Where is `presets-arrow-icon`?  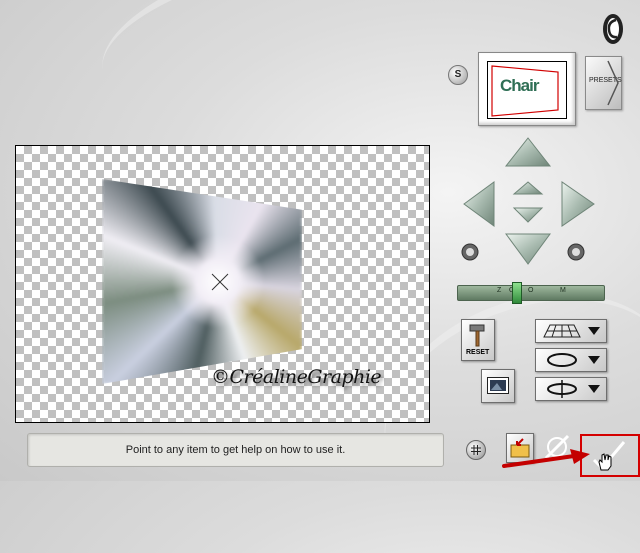
presets-arrow-icon is located at coordinates (613, 83).